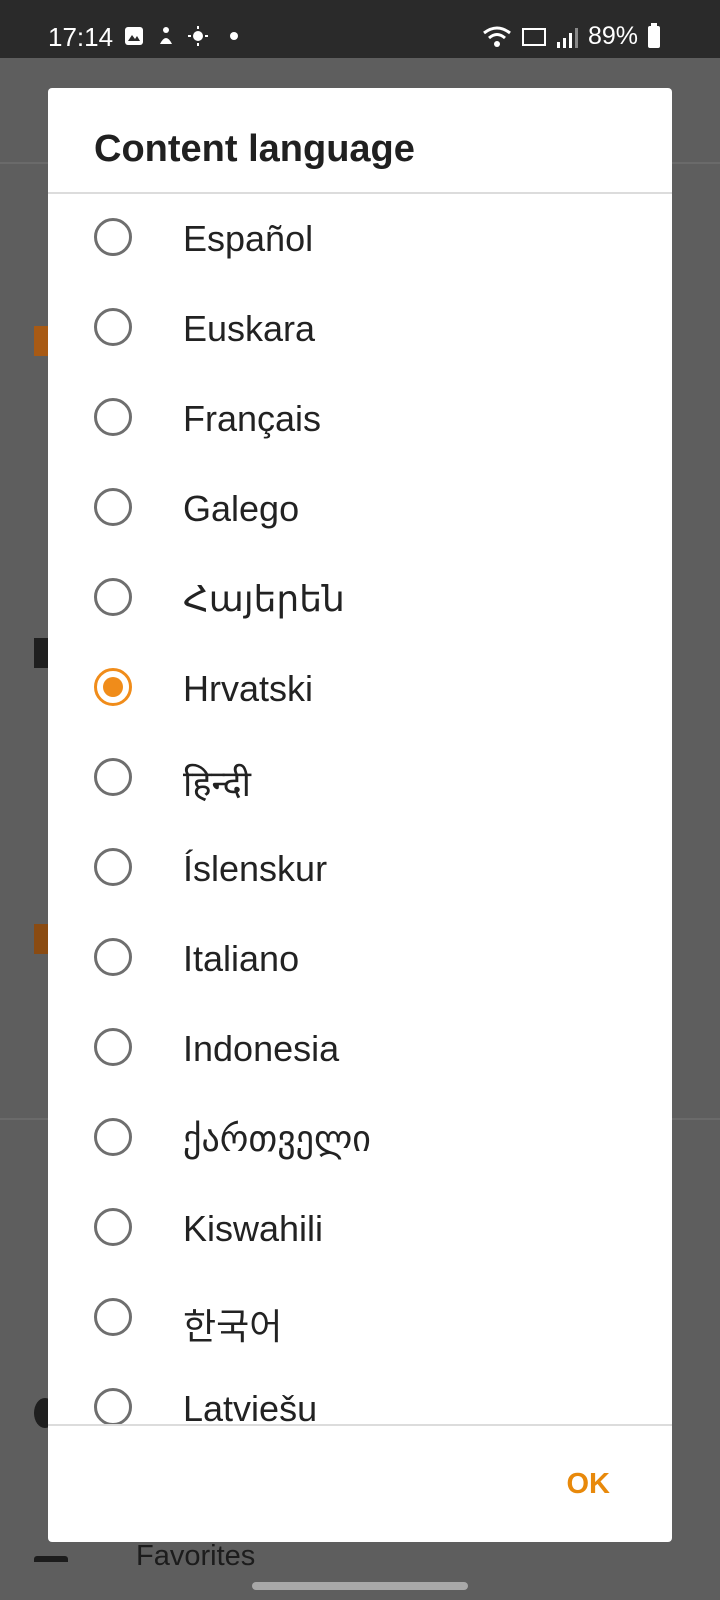 This screenshot has height=1600, width=720. Describe the element at coordinates (166, 35) in the screenshot. I see `fitness-icon` at that location.